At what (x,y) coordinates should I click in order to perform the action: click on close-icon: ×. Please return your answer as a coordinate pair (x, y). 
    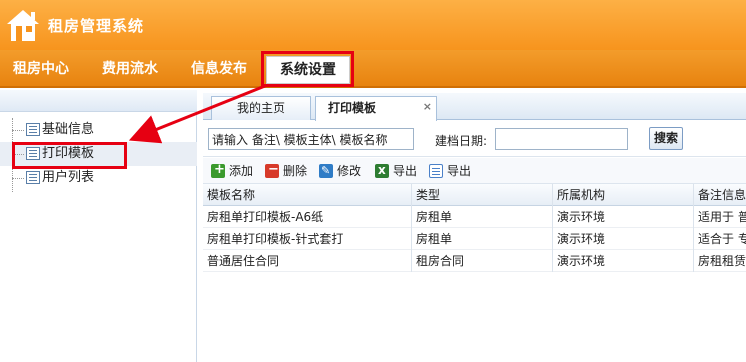
    Looking at the image, I should click on (427, 107).